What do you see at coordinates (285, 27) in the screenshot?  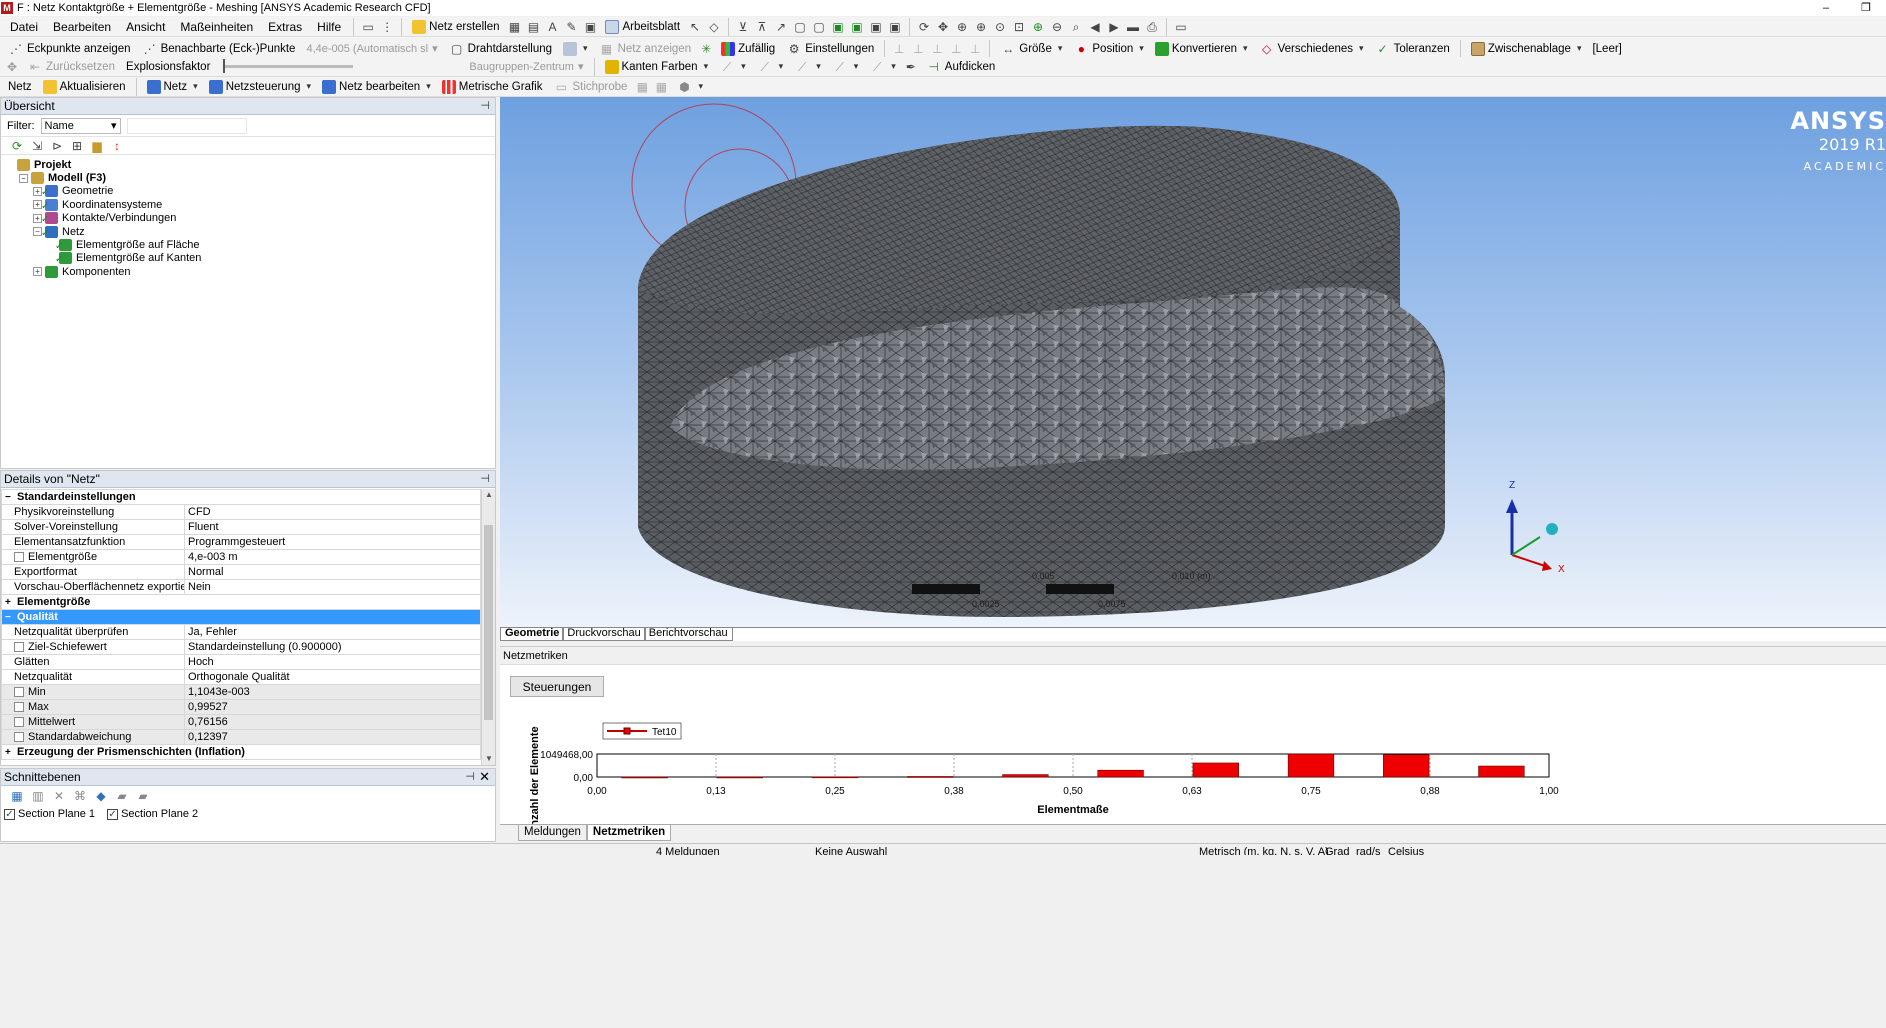 I see `menu-extras: Extras` at bounding box center [285, 27].